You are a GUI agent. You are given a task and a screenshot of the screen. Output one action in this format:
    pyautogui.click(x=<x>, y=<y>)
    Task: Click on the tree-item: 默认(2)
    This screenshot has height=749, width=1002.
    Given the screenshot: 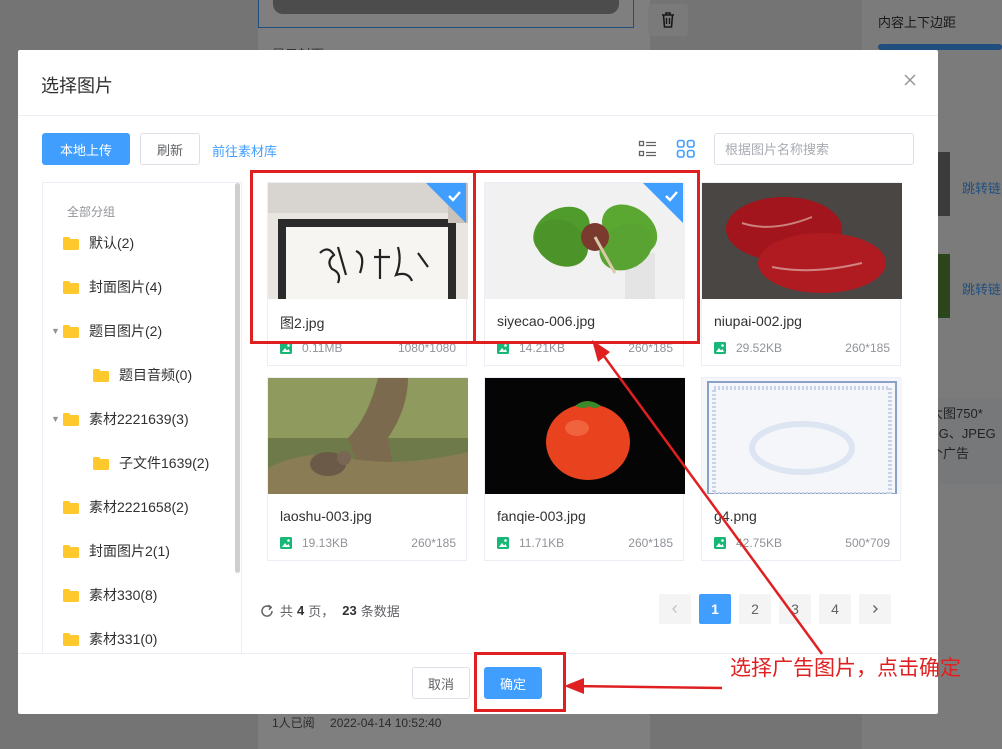 What is the action you would take?
    pyautogui.click(x=92, y=243)
    